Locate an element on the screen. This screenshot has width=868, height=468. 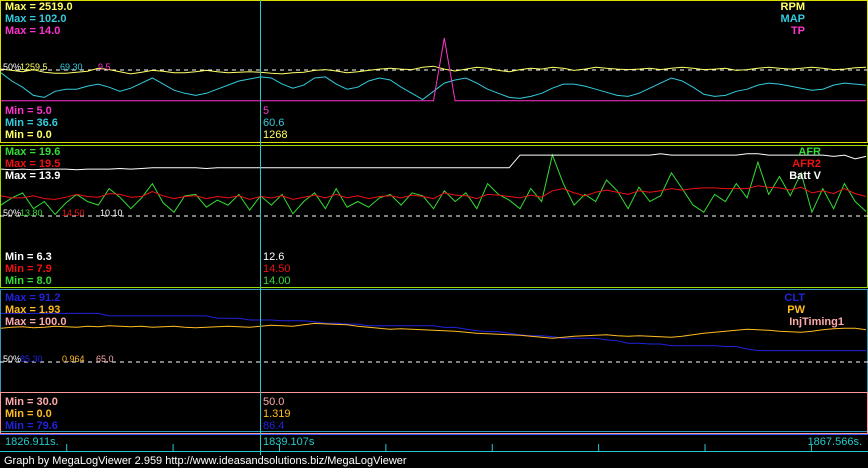
panel3-midline-label: 50% is located at coordinates (12, 359).